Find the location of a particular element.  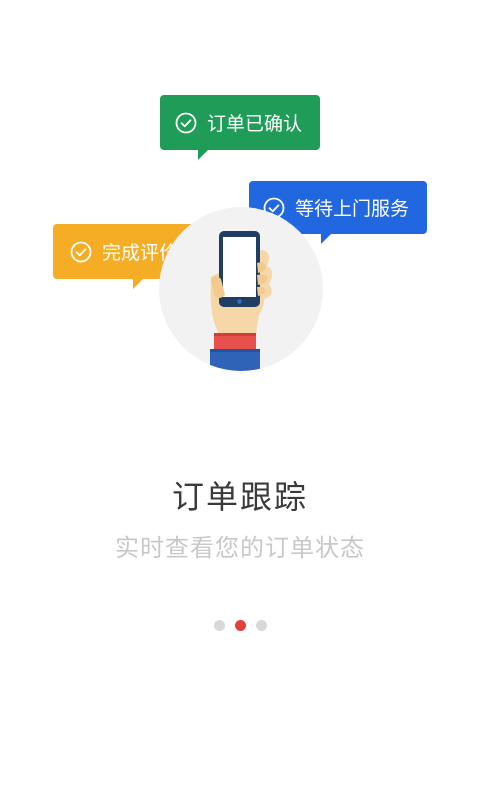

status-bubble-confirmed: 订单已确认 is located at coordinates (240, 127).